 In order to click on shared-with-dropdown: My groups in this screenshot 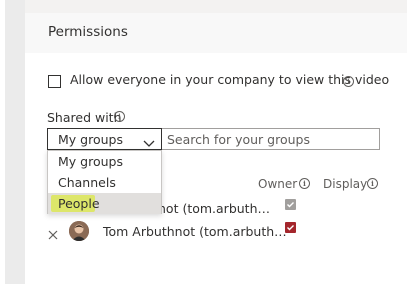, I will do `click(104, 139)`.